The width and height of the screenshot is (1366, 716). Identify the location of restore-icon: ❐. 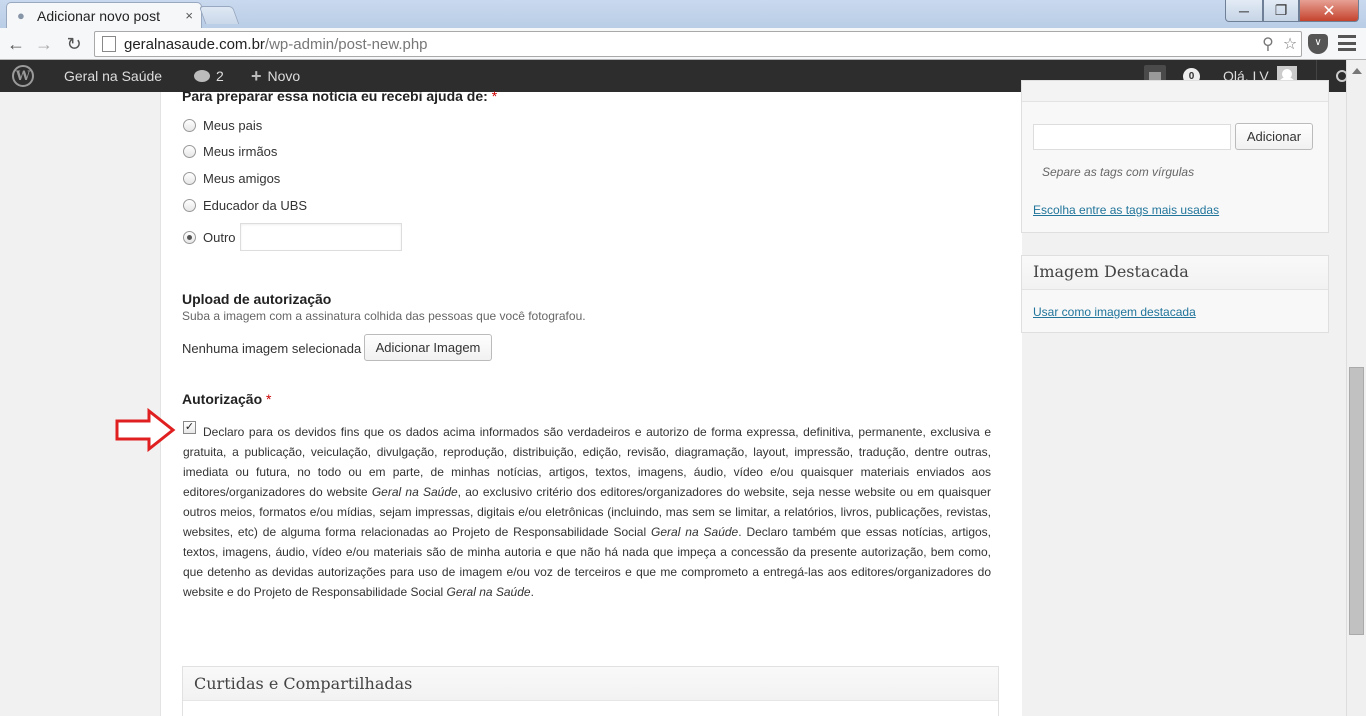
(1281, 10).